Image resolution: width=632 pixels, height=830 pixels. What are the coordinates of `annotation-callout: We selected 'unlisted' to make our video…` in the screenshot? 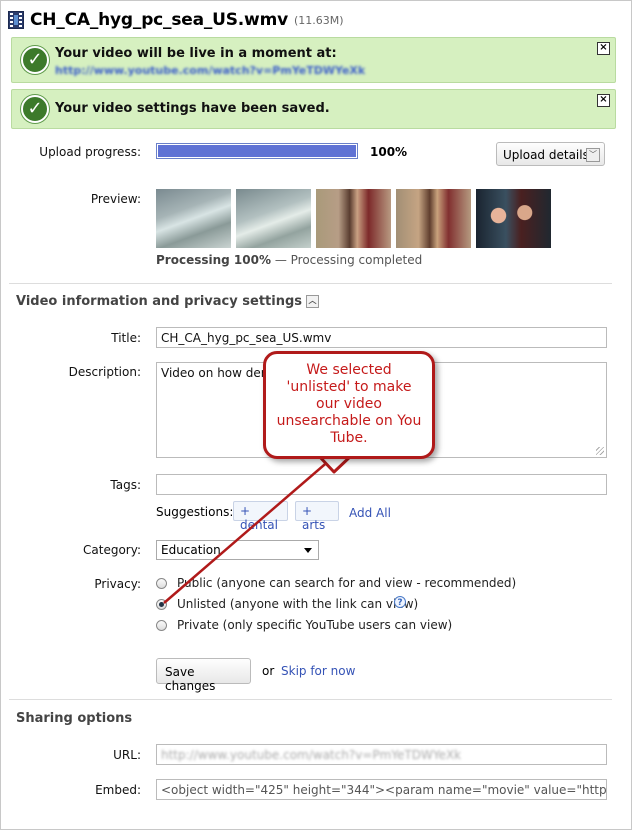 It's located at (349, 405).